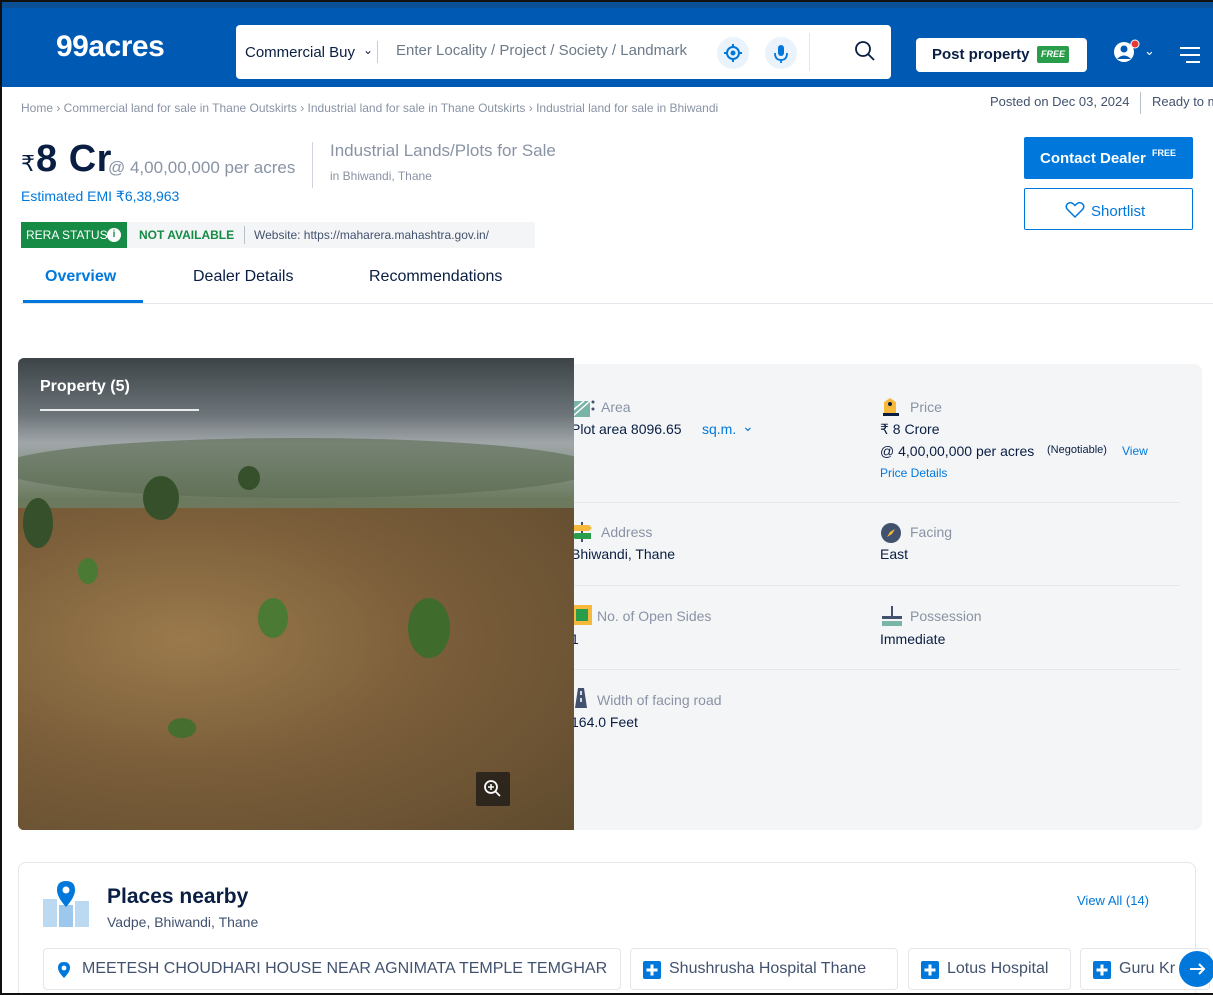 The width and height of the screenshot is (1213, 995). I want to click on price-details-link: Price Details, so click(913, 473).